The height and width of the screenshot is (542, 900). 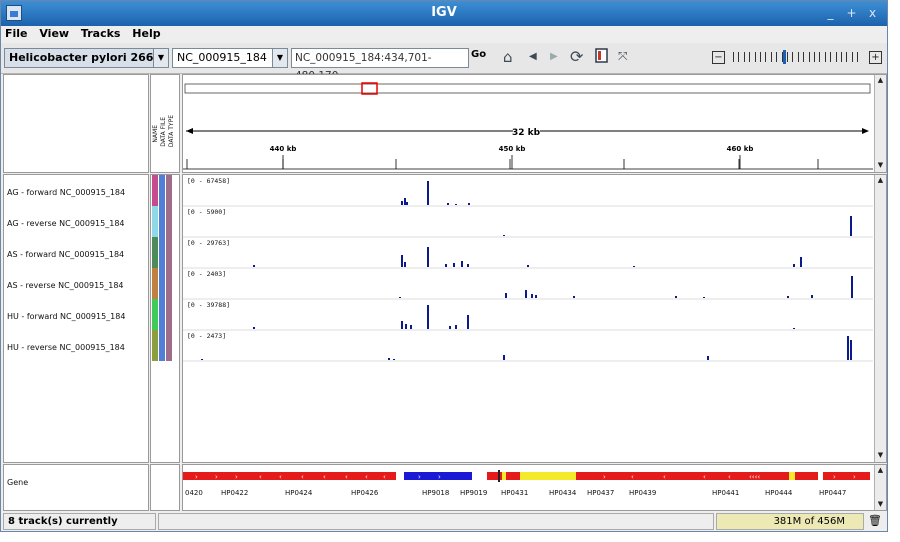 What do you see at coordinates (435, 493) in the screenshot?
I see `gene-name-label: HP9018` at bounding box center [435, 493].